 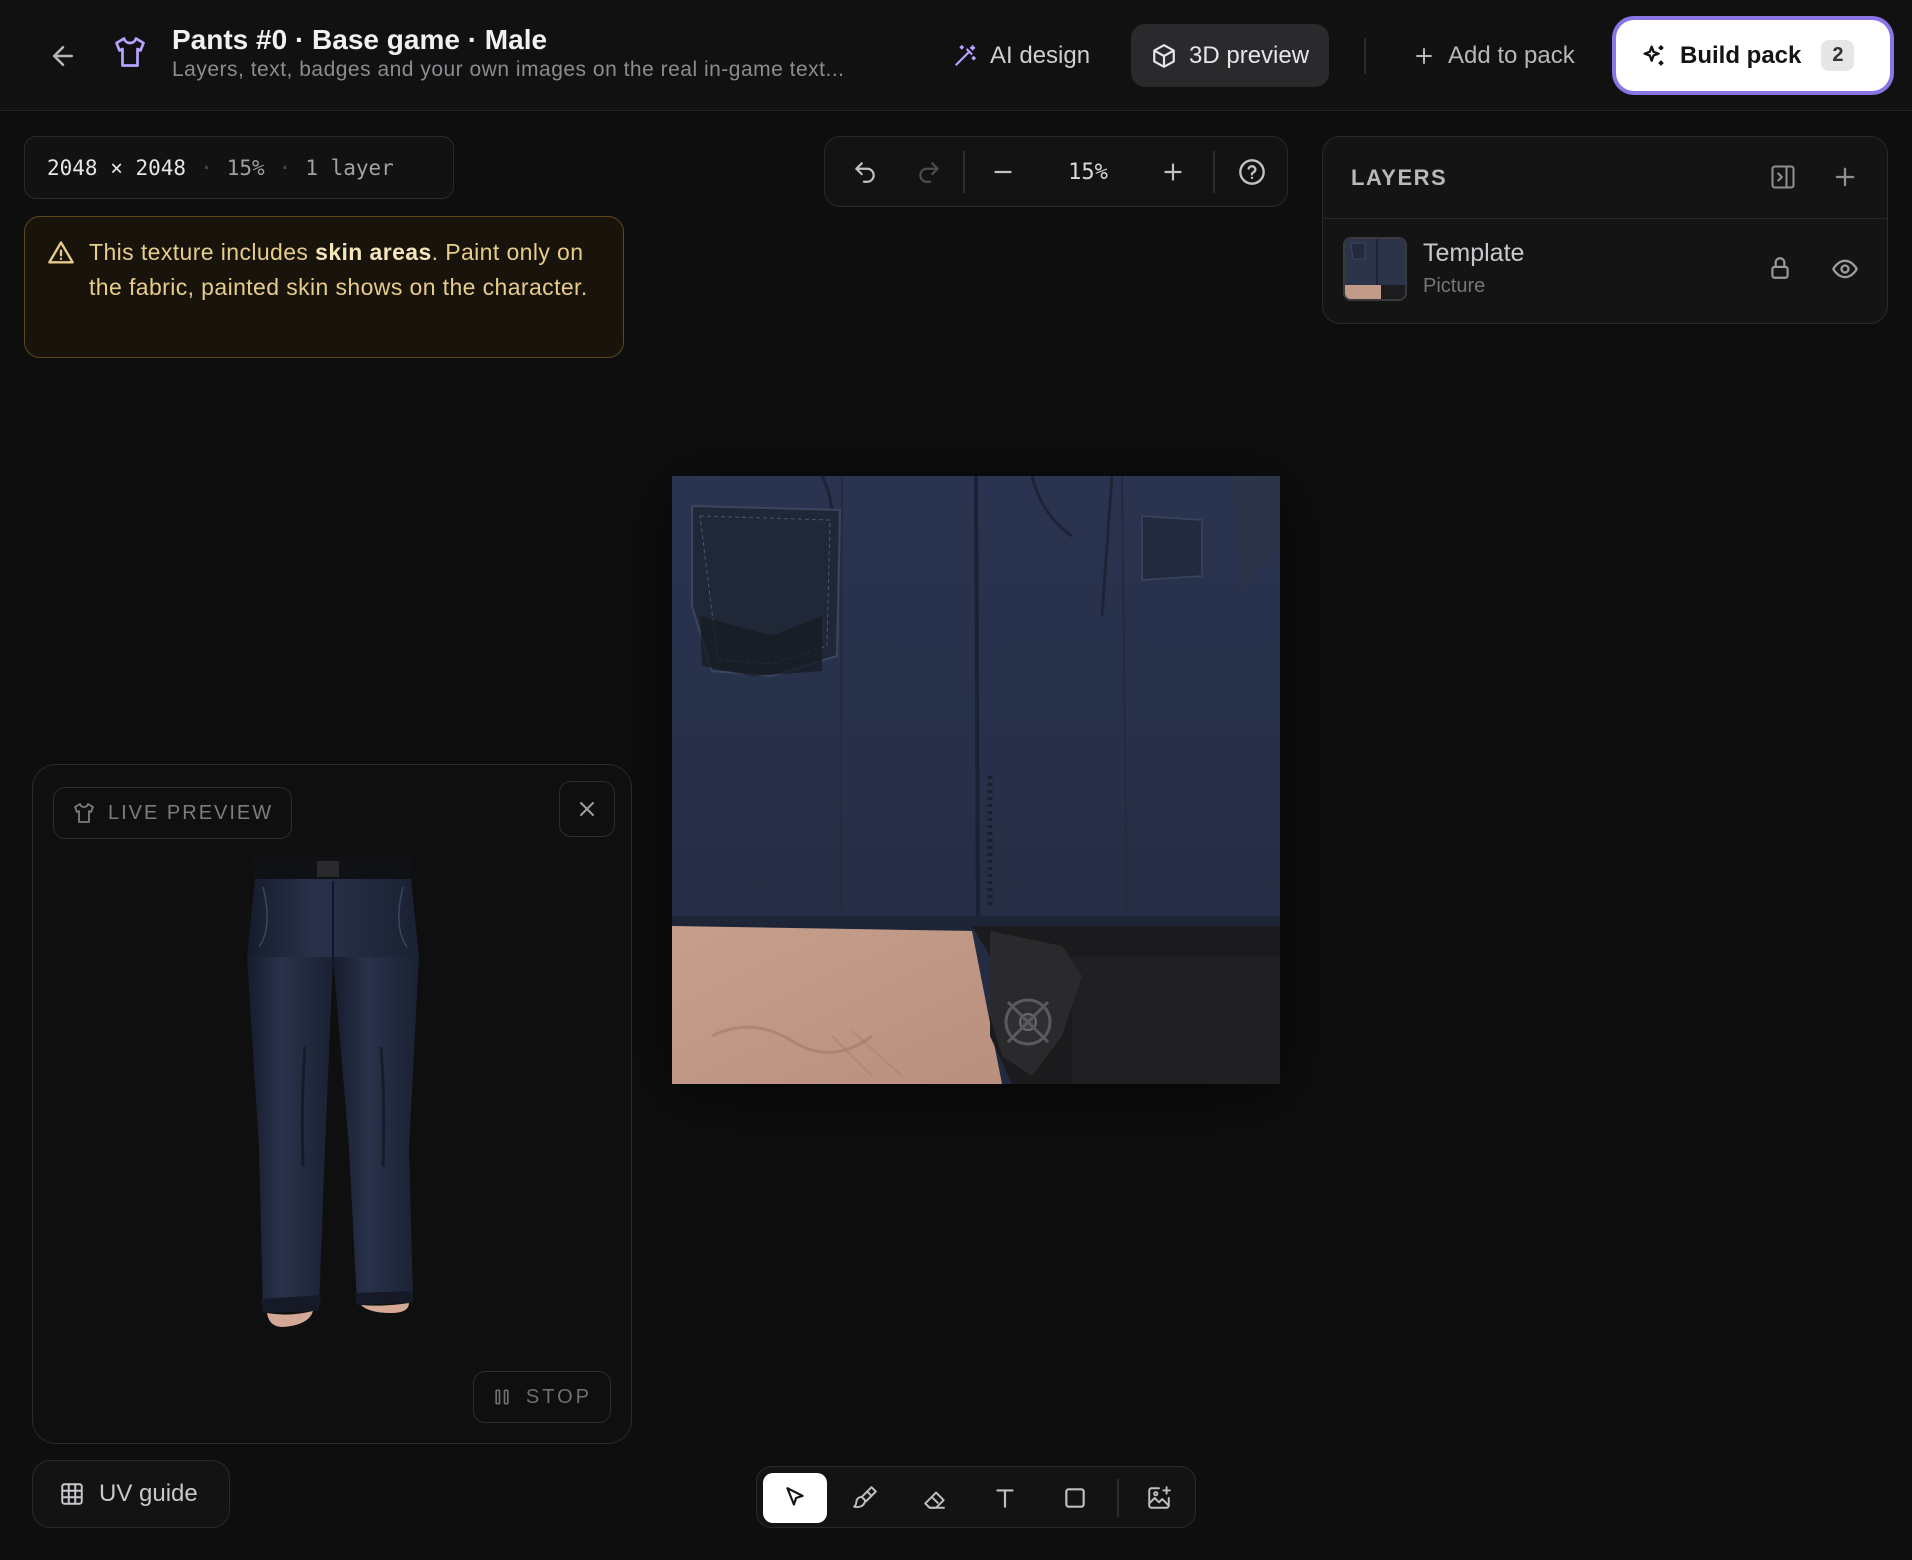 I want to click on ai-design-button: AI design, so click(x=1021, y=55).